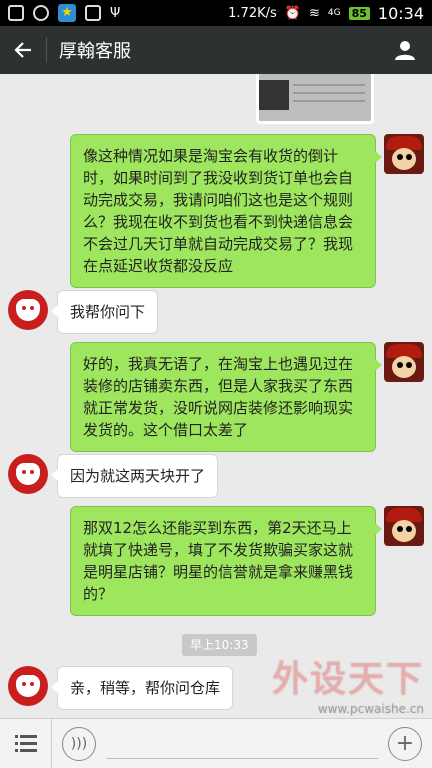 This screenshot has width=432, height=768. I want to click on network-type: 4G, so click(334, 13).